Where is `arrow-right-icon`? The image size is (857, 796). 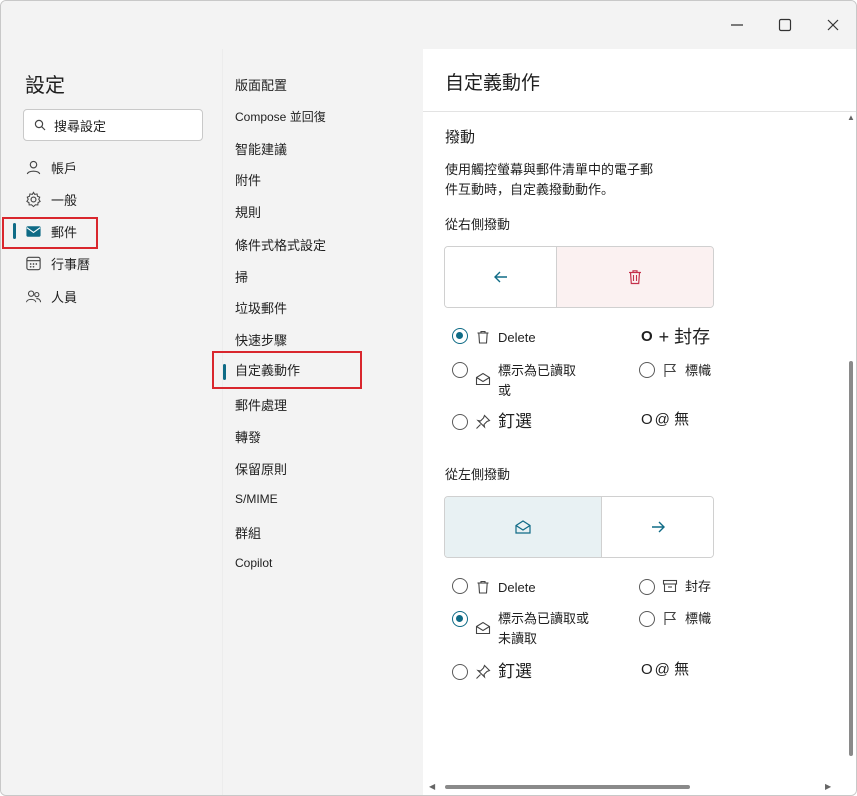
arrow-right-icon is located at coordinates (658, 527).